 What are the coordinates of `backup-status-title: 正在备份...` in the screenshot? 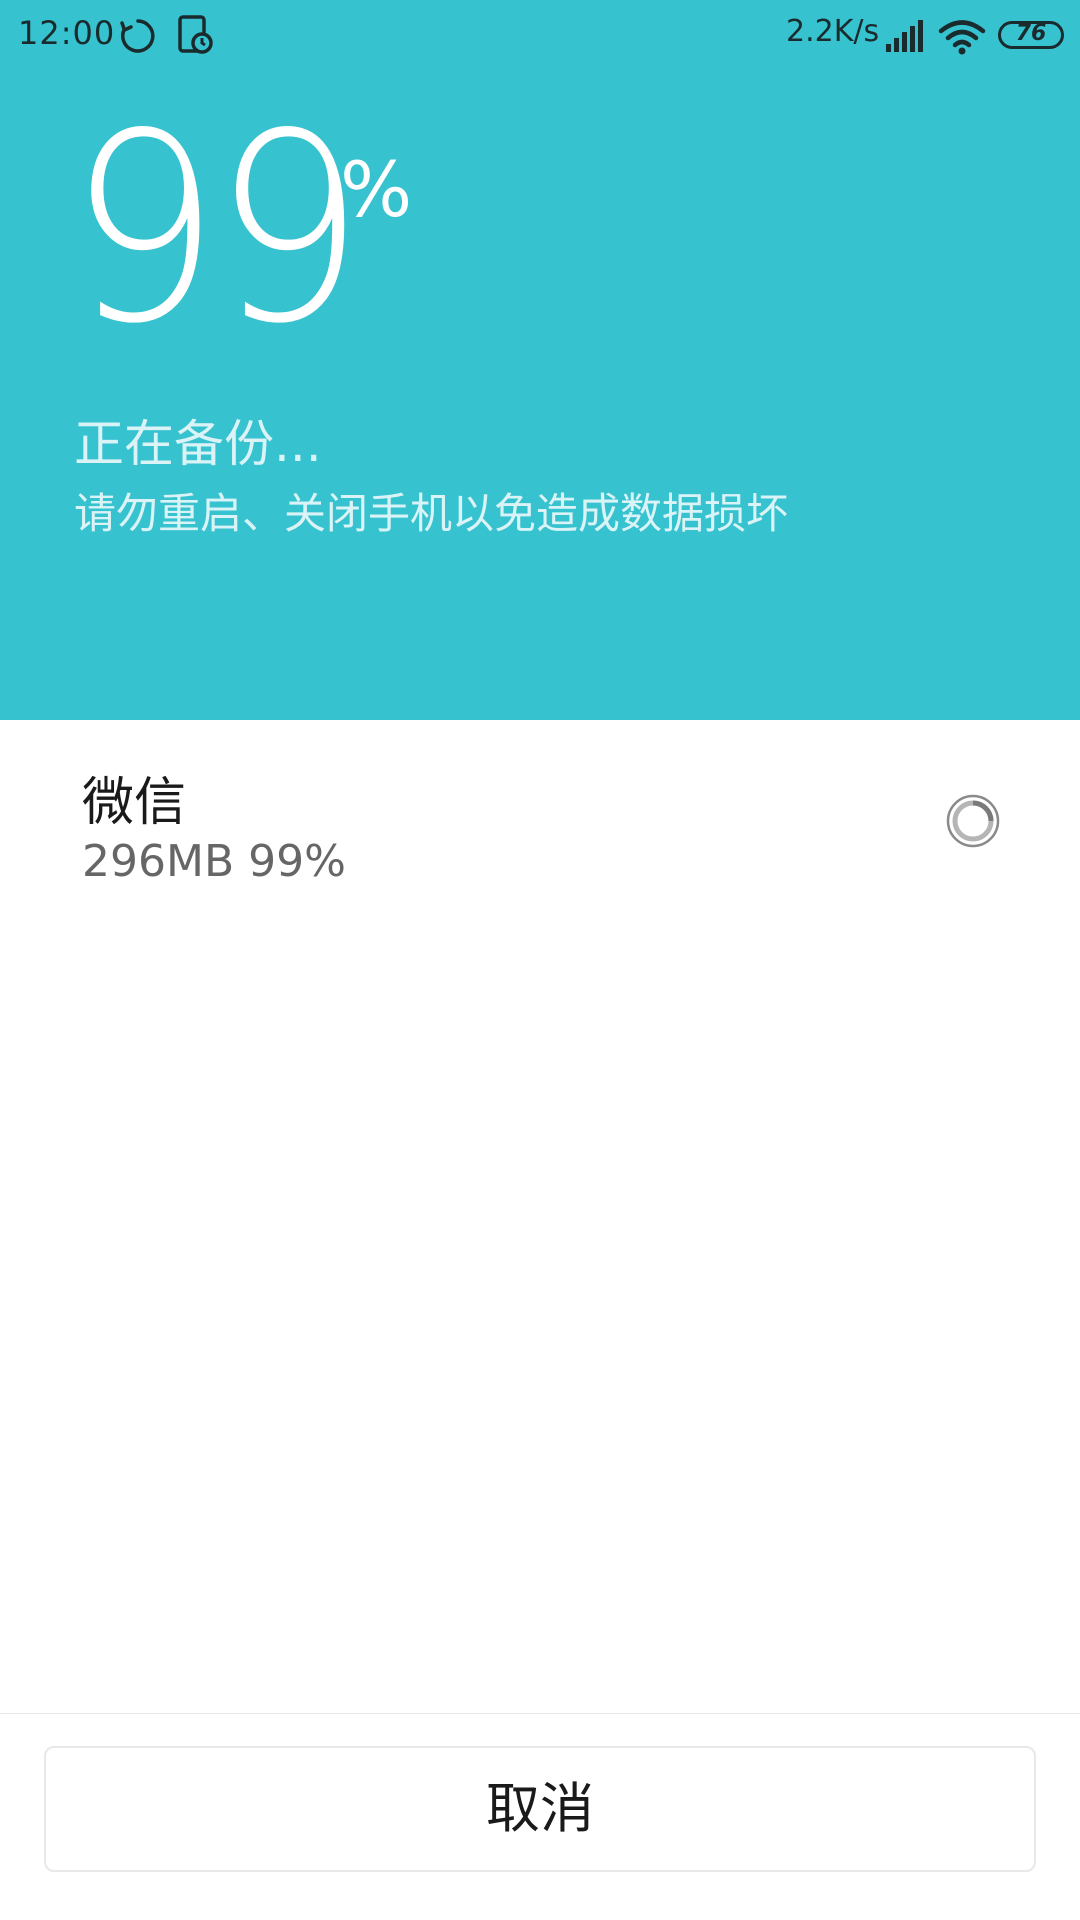 It's located at (198, 444).